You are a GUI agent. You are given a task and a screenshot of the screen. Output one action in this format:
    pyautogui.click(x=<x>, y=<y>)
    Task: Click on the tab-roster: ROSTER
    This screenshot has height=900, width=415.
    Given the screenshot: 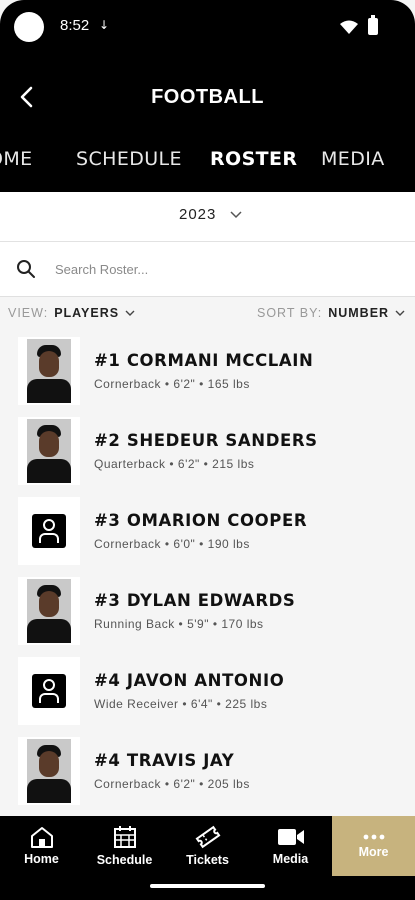 What is the action you would take?
    pyautogui.click(x=253, y=159)
    